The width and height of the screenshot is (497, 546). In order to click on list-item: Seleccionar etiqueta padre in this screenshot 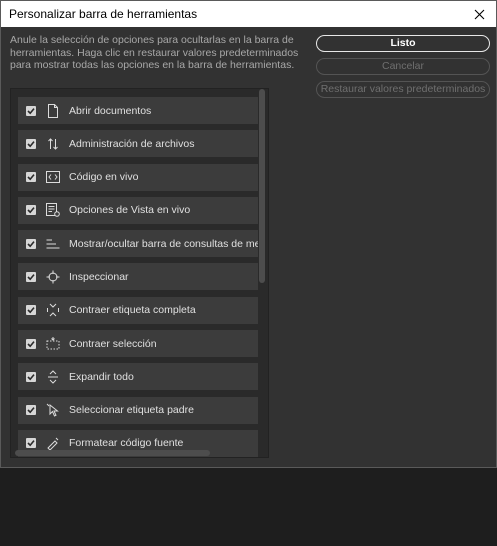, I will do `click(138, 410)`.